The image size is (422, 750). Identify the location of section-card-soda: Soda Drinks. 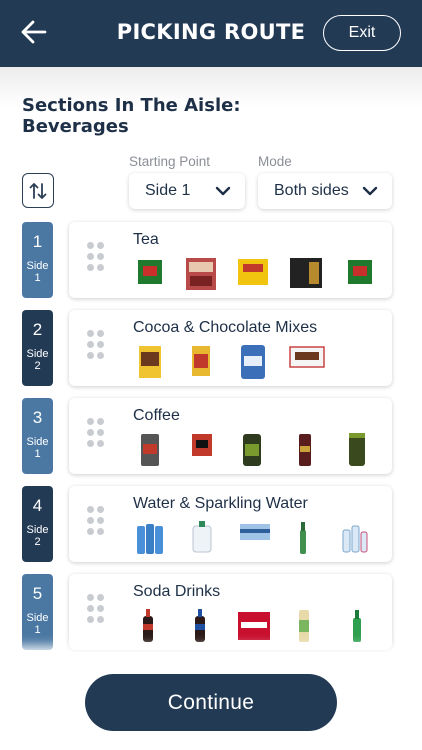
(230, 612).